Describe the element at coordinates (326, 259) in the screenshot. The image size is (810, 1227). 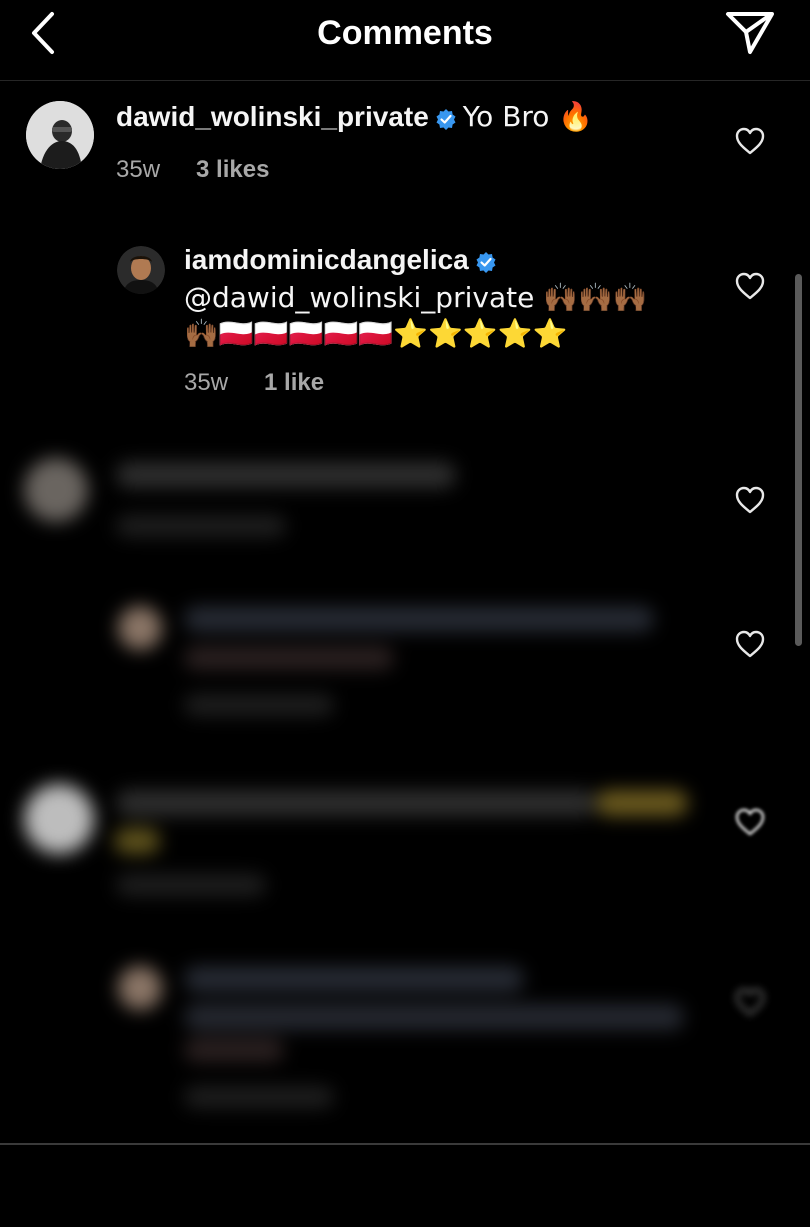
I see `comment-username: iamdominicdangelica` at that location.